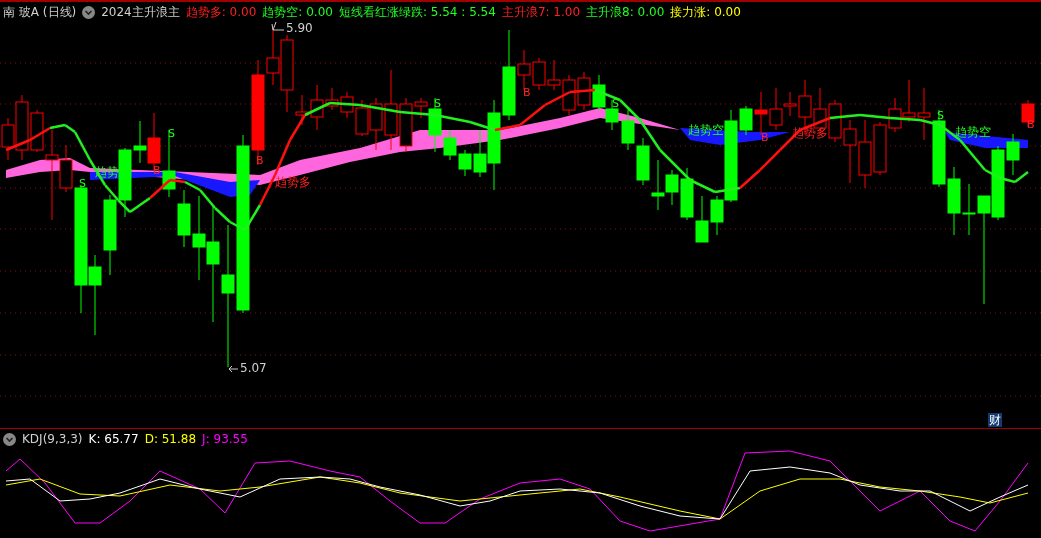 Image resolution: width=1041 pixels, height=538 pixels. I want to click on indicator-name: KDJ(9,3,3), so click(52, 439).